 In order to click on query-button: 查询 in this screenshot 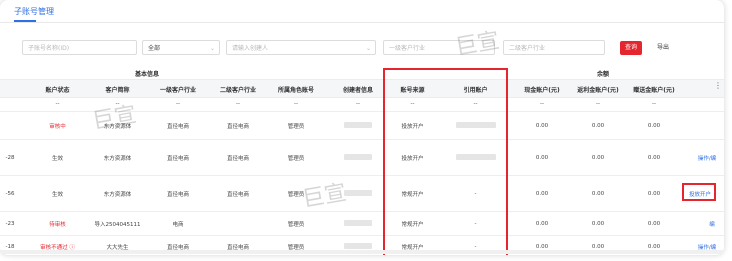, I will do `click(631, 48)`.